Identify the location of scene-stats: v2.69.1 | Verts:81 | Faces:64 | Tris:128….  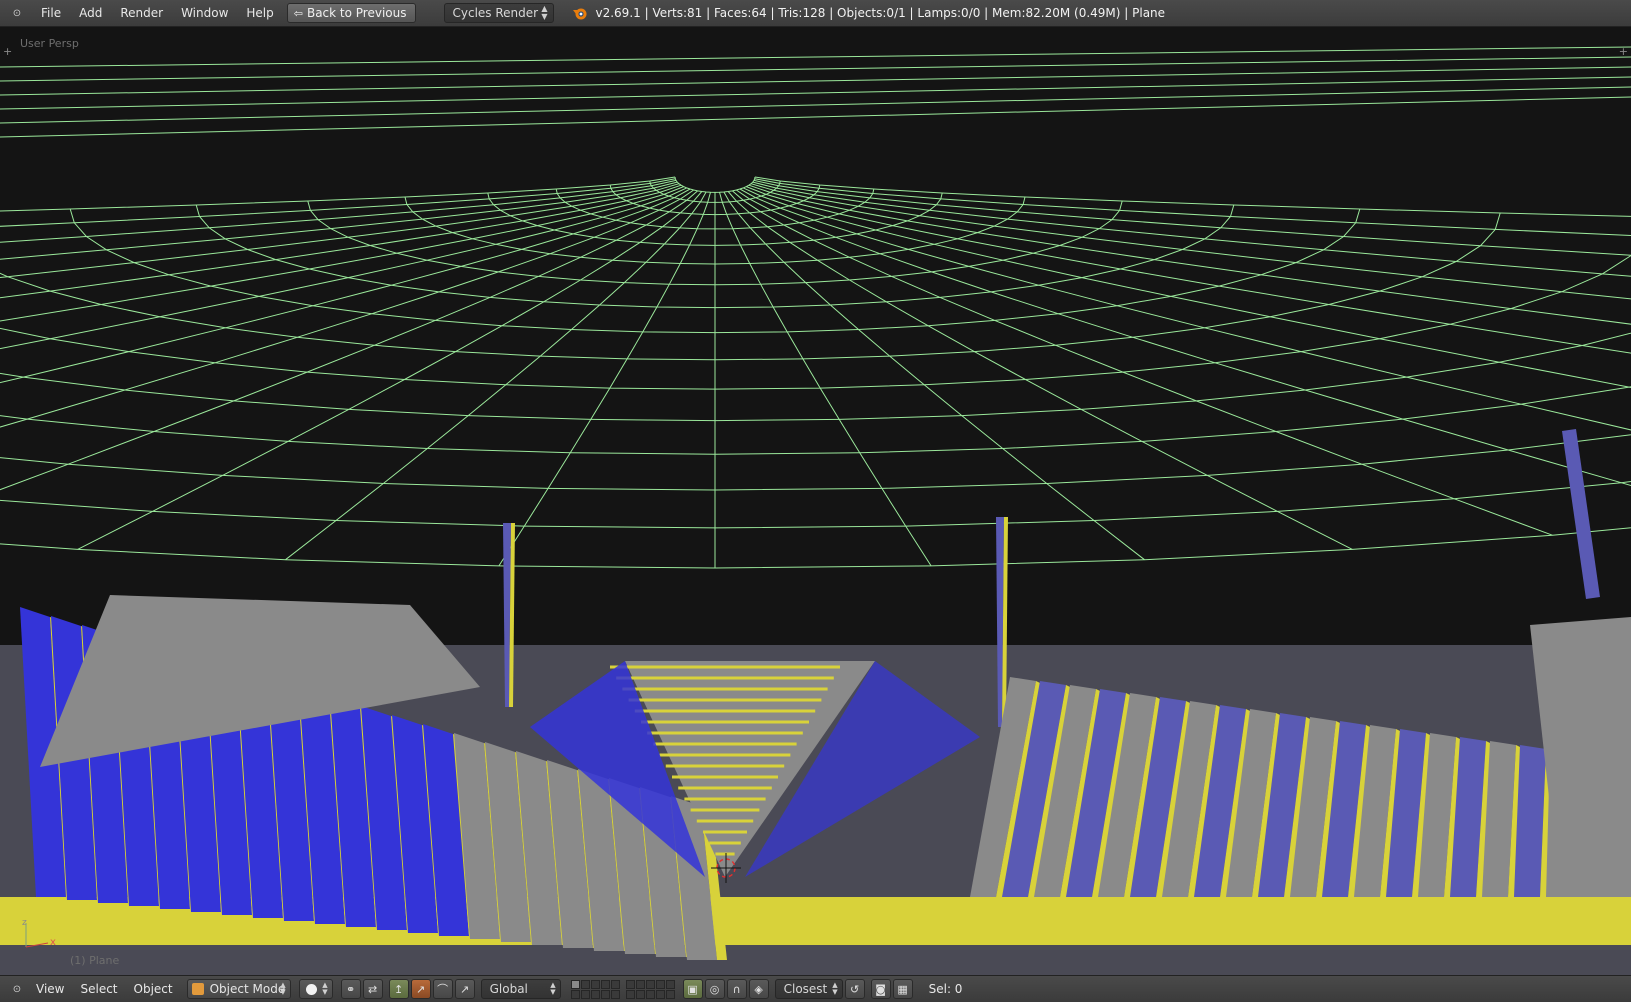
(880, 13).